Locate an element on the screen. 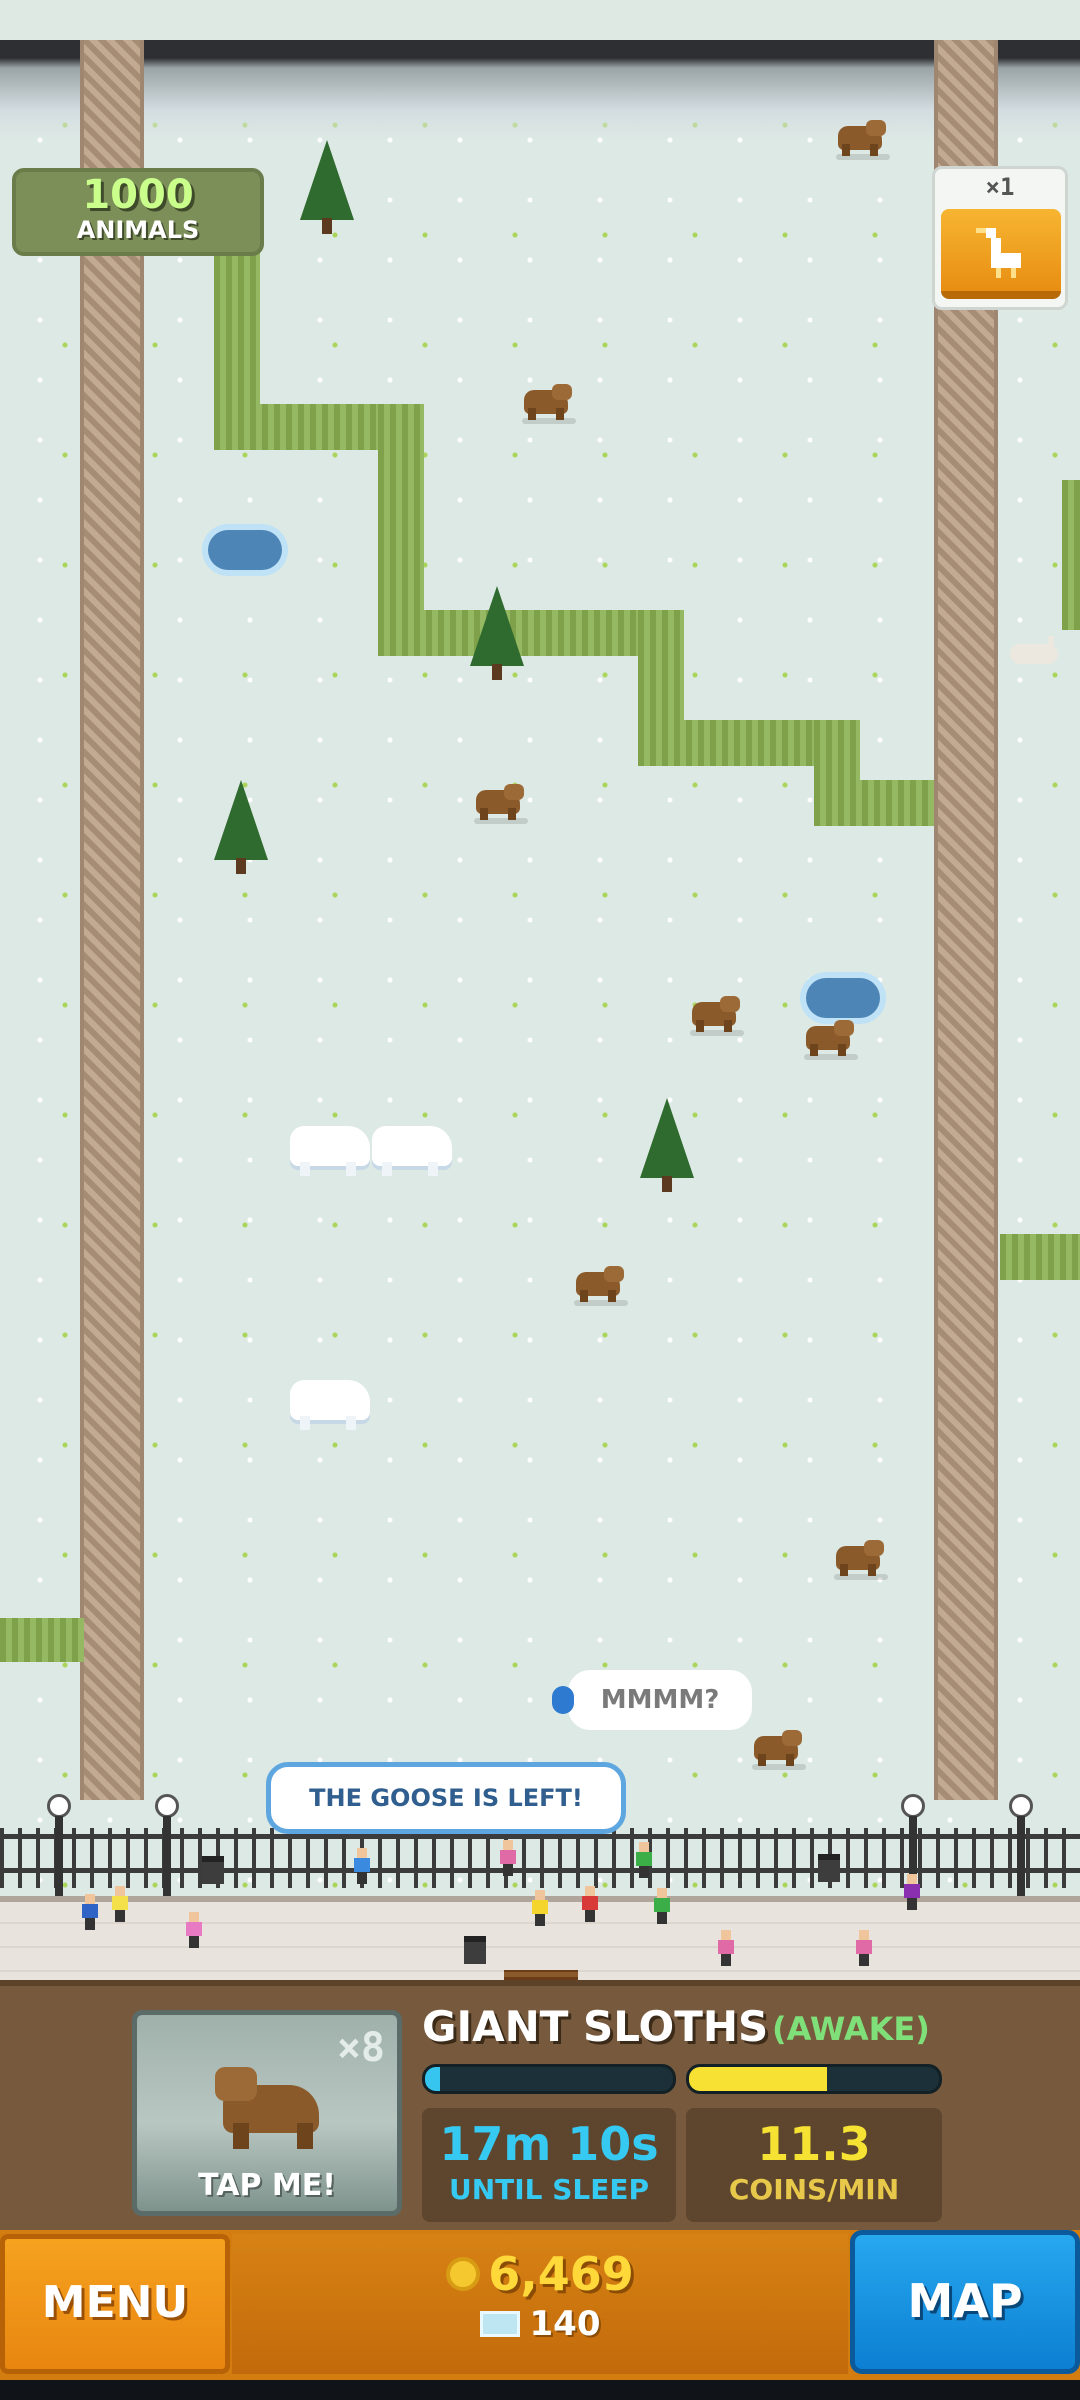 The height and width of the screenshot is (2400, 1080). coin-progress-bar is located at coordinates (814, 2079).